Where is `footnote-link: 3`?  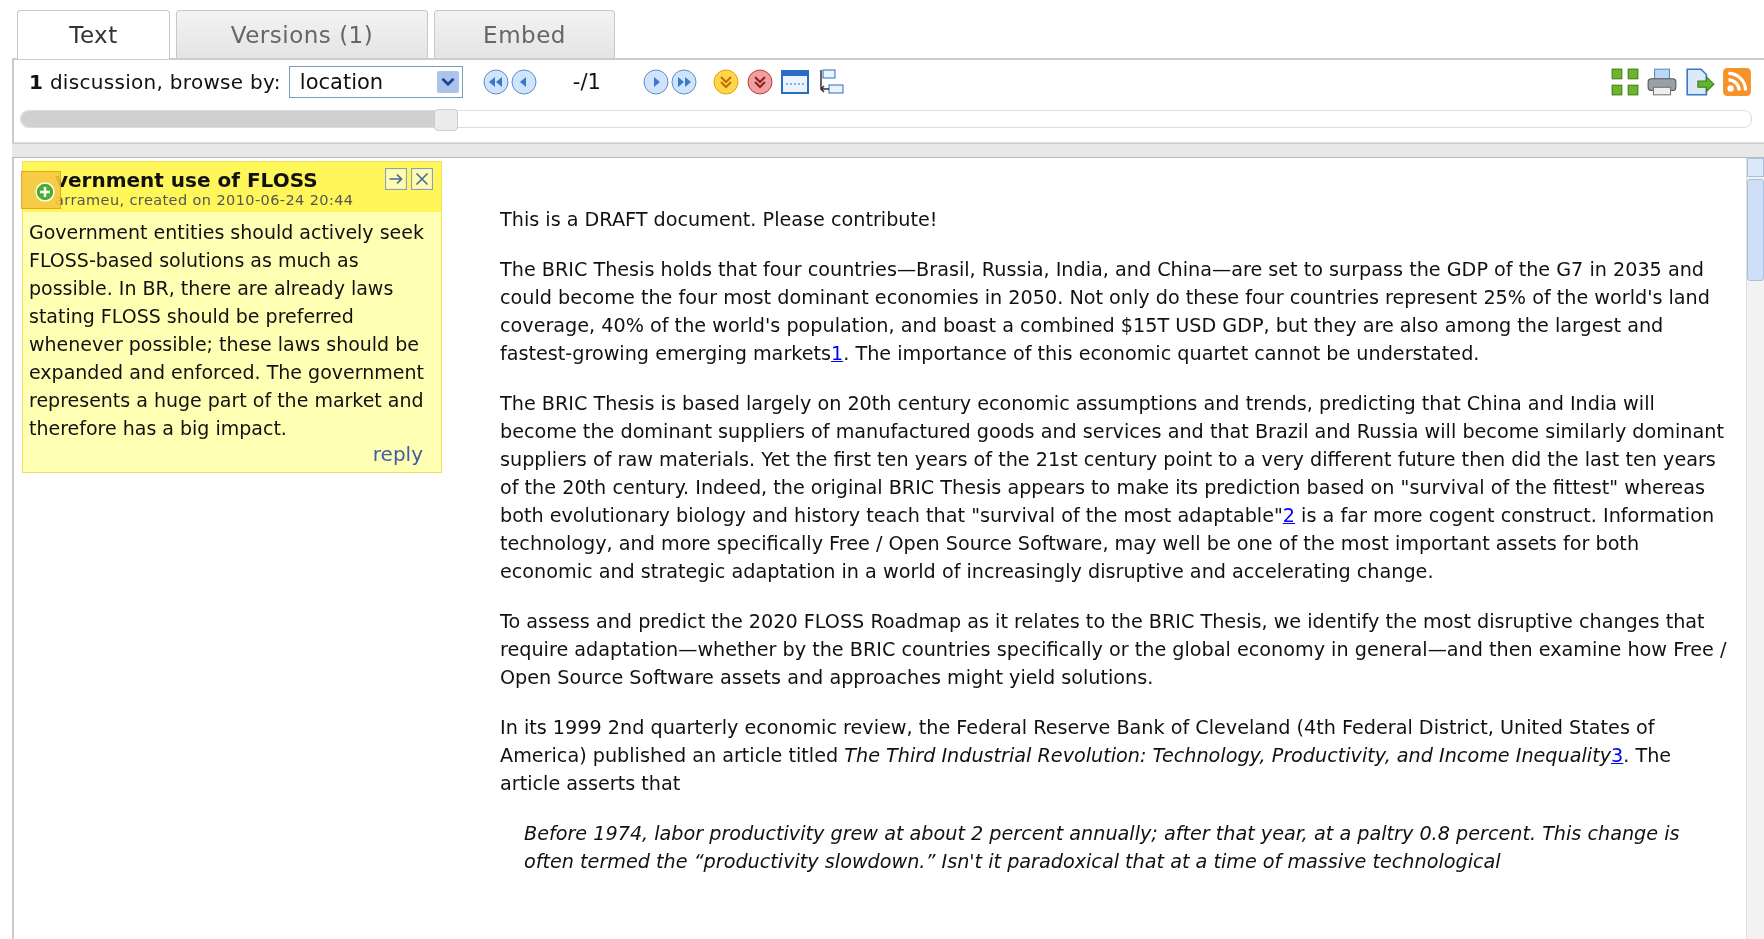
footnote-link: 3 is located at coordinates (1617, 755).